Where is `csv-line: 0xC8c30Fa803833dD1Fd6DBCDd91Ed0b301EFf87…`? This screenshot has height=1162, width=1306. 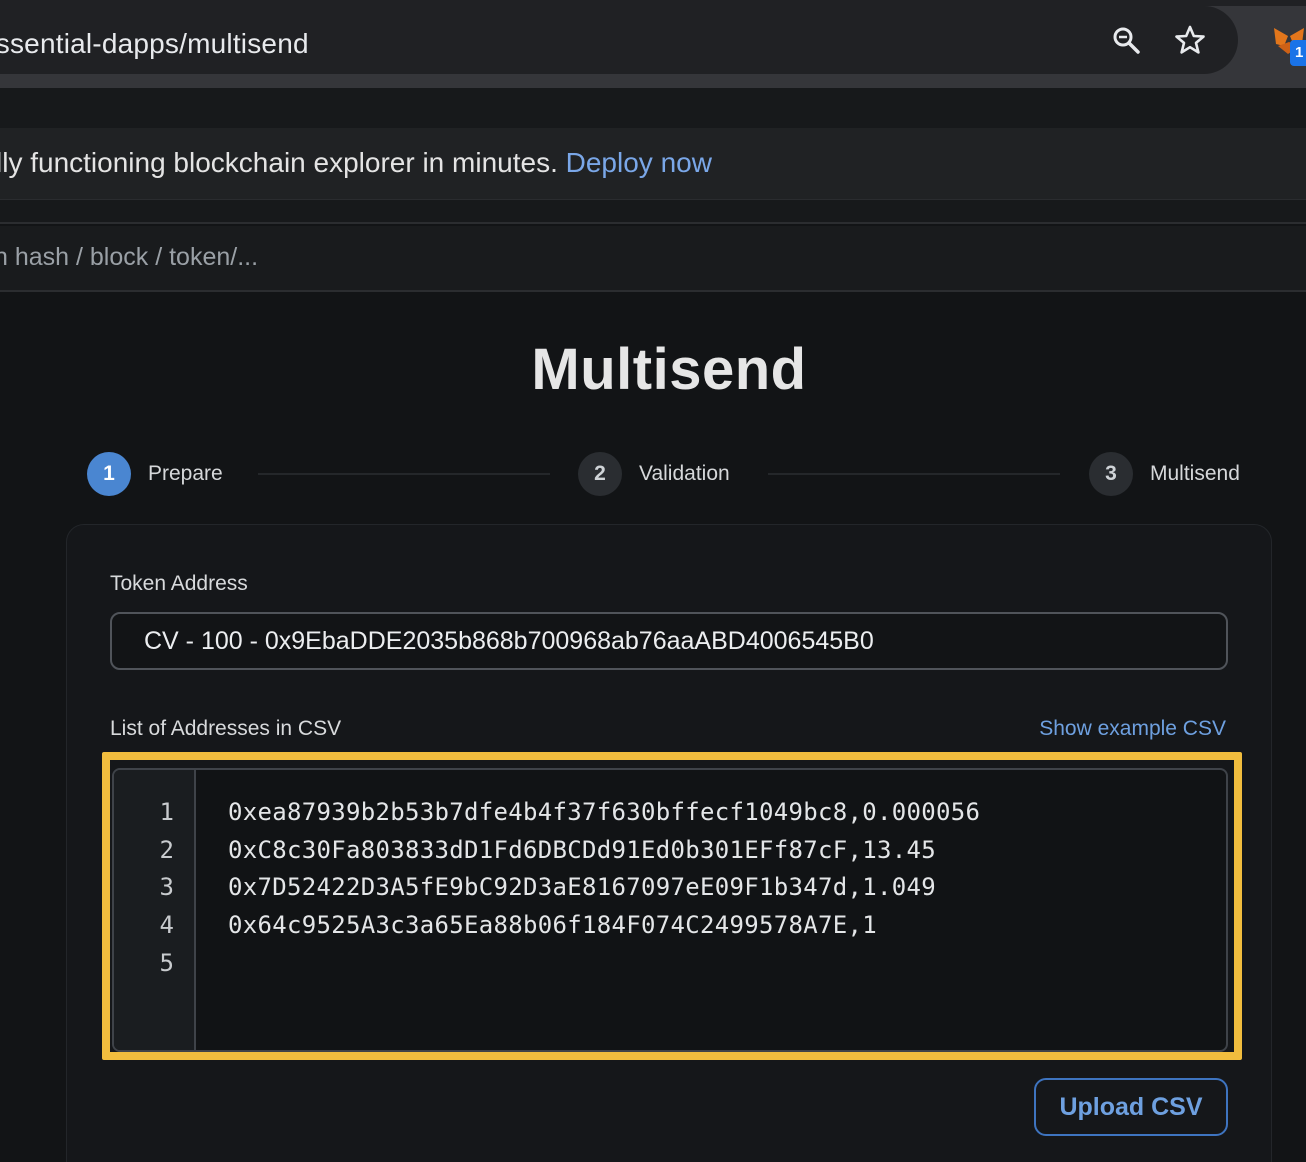
csv-line: 0xC8c30Fa803833dD1Fd6DBCDd91Ed0b301EFf87… is located at coordinates (582, 850).